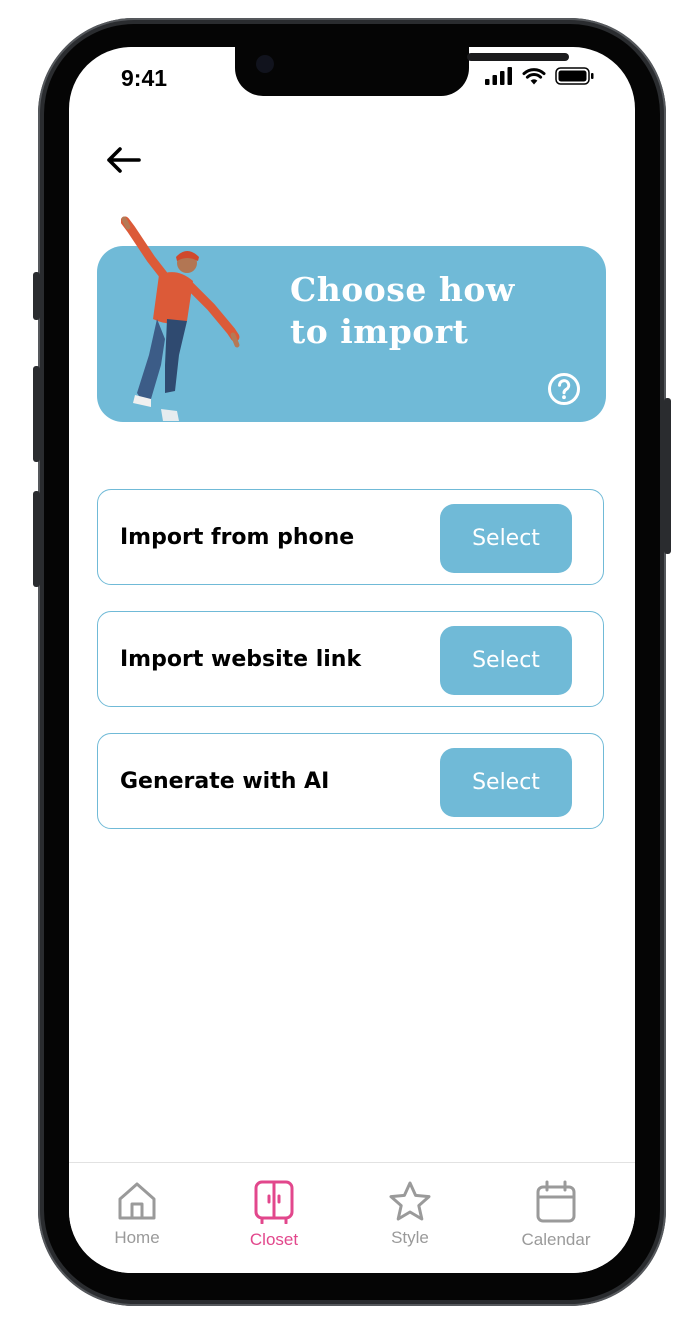  Describe the element at coordinates (556, 1239) in the screenshot. I see `tab-label: Calendar` at that location.